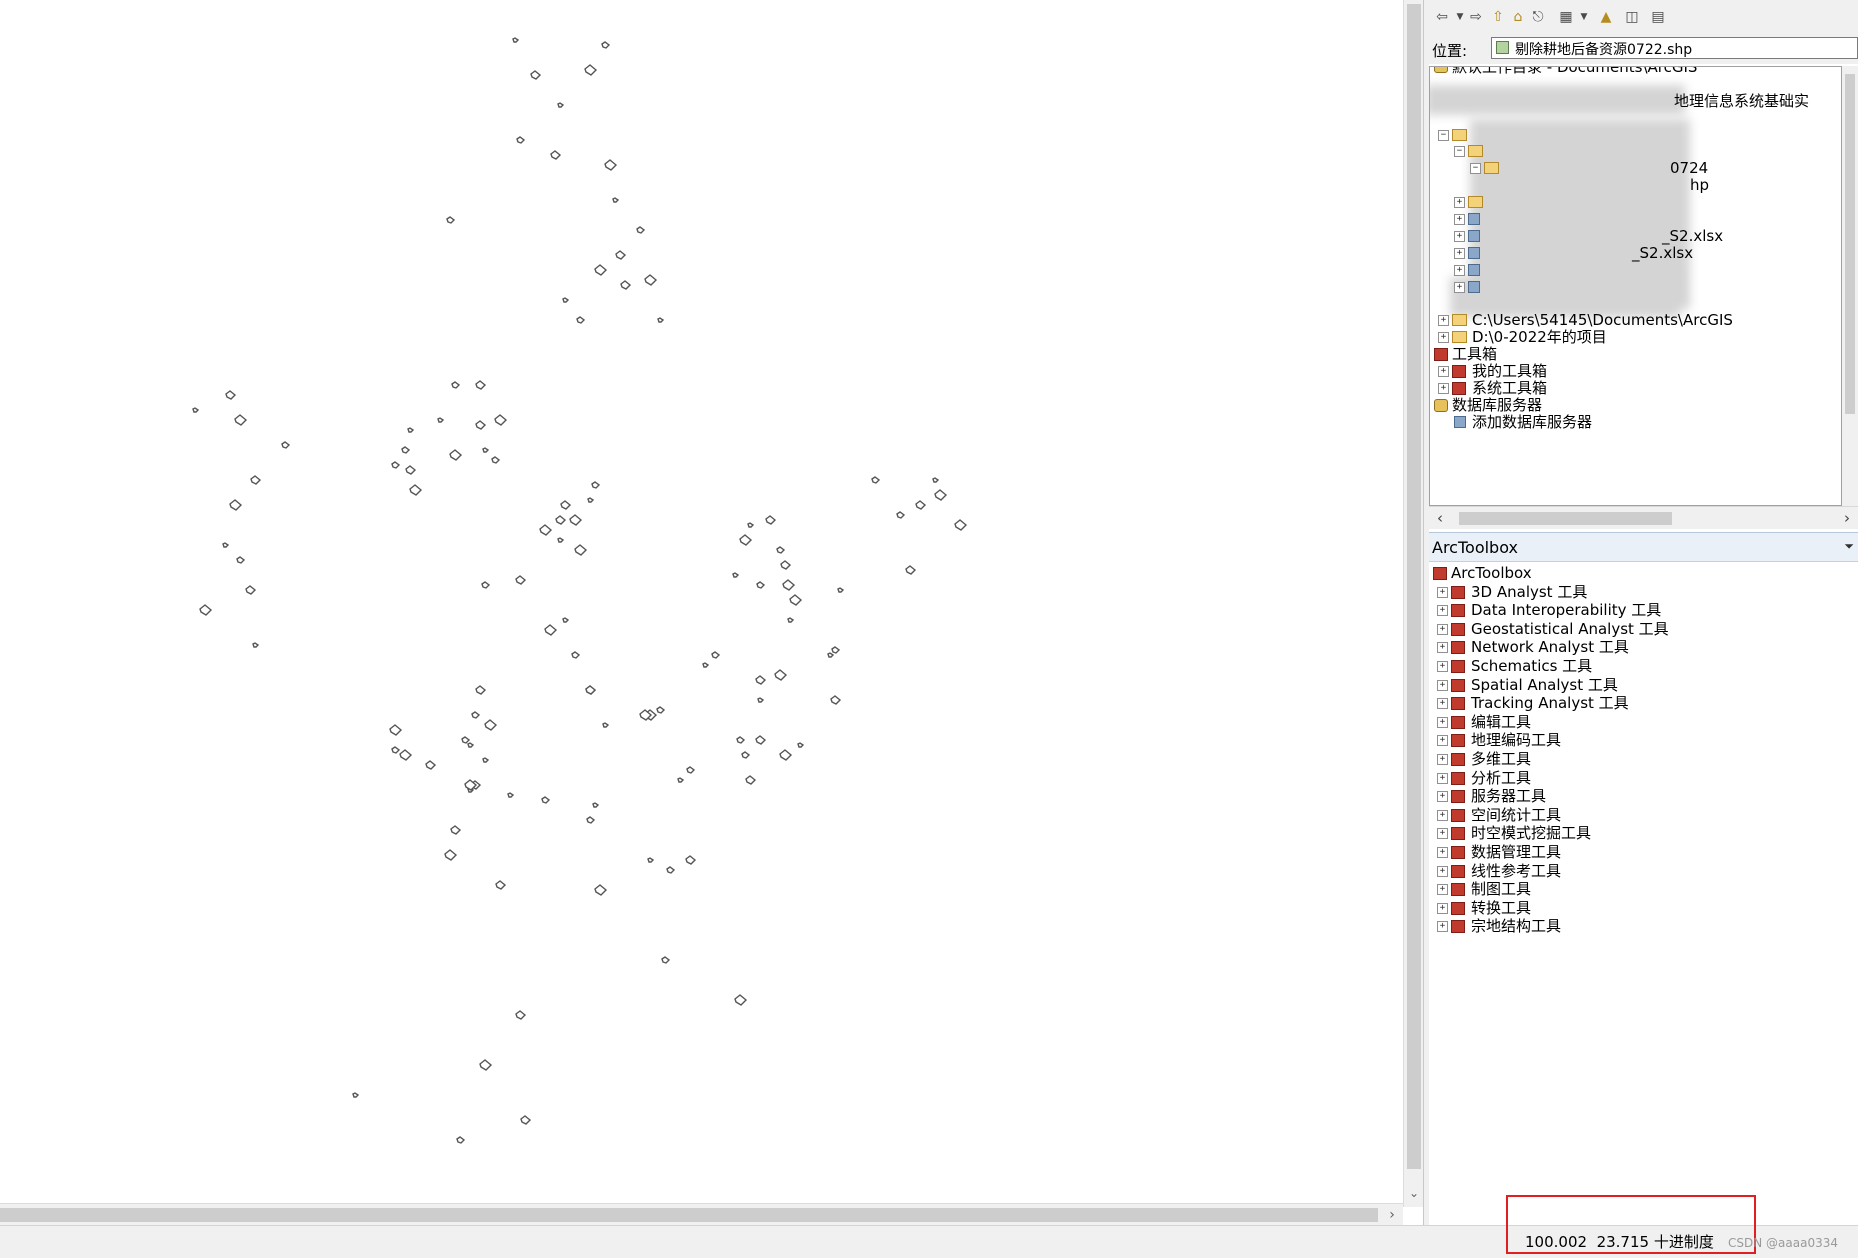 The height and width of the screenshot is (1258, 1858). What do you see at coordinates (1584, 17) in the screenshot?
I see `dropdown-icon: ▼` at bounding box center [1584, 17].